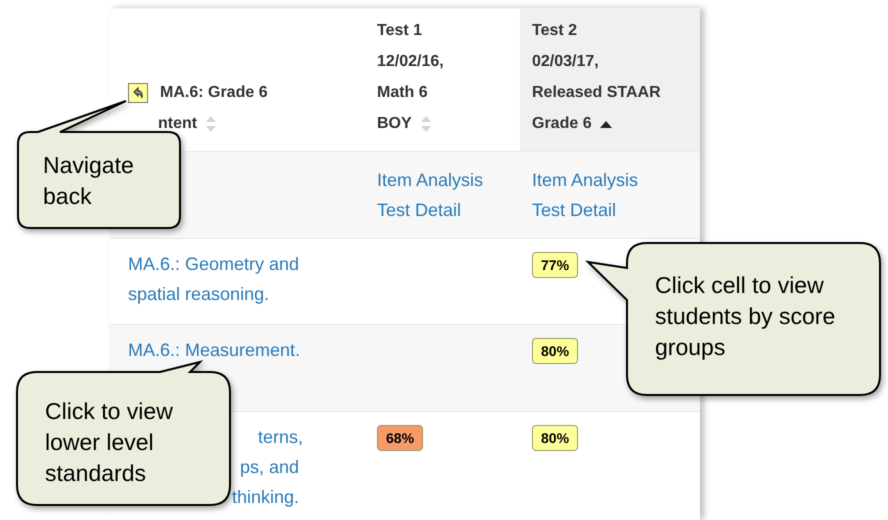 This screenshot has height=520, width=888. Describe the element at coordinates (400, 438) in the screenshot. I see `score-badge: 68%` at that location.